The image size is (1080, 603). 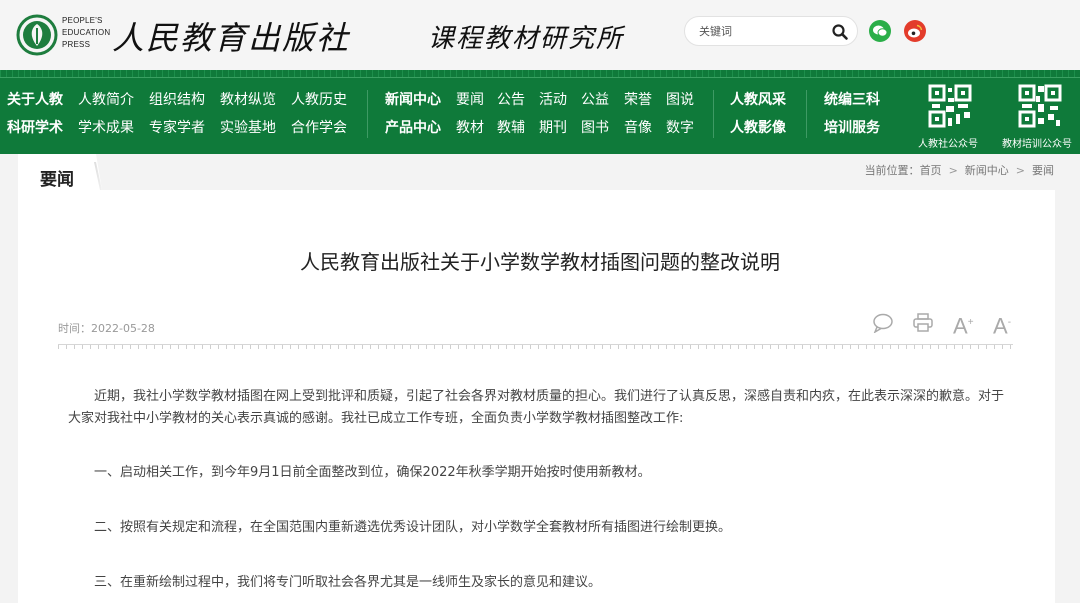 What do you see at coordinates (177, 100) in the screenshot?
I see `nav-item-org: 组织结构` at bounding box center [177, 100].